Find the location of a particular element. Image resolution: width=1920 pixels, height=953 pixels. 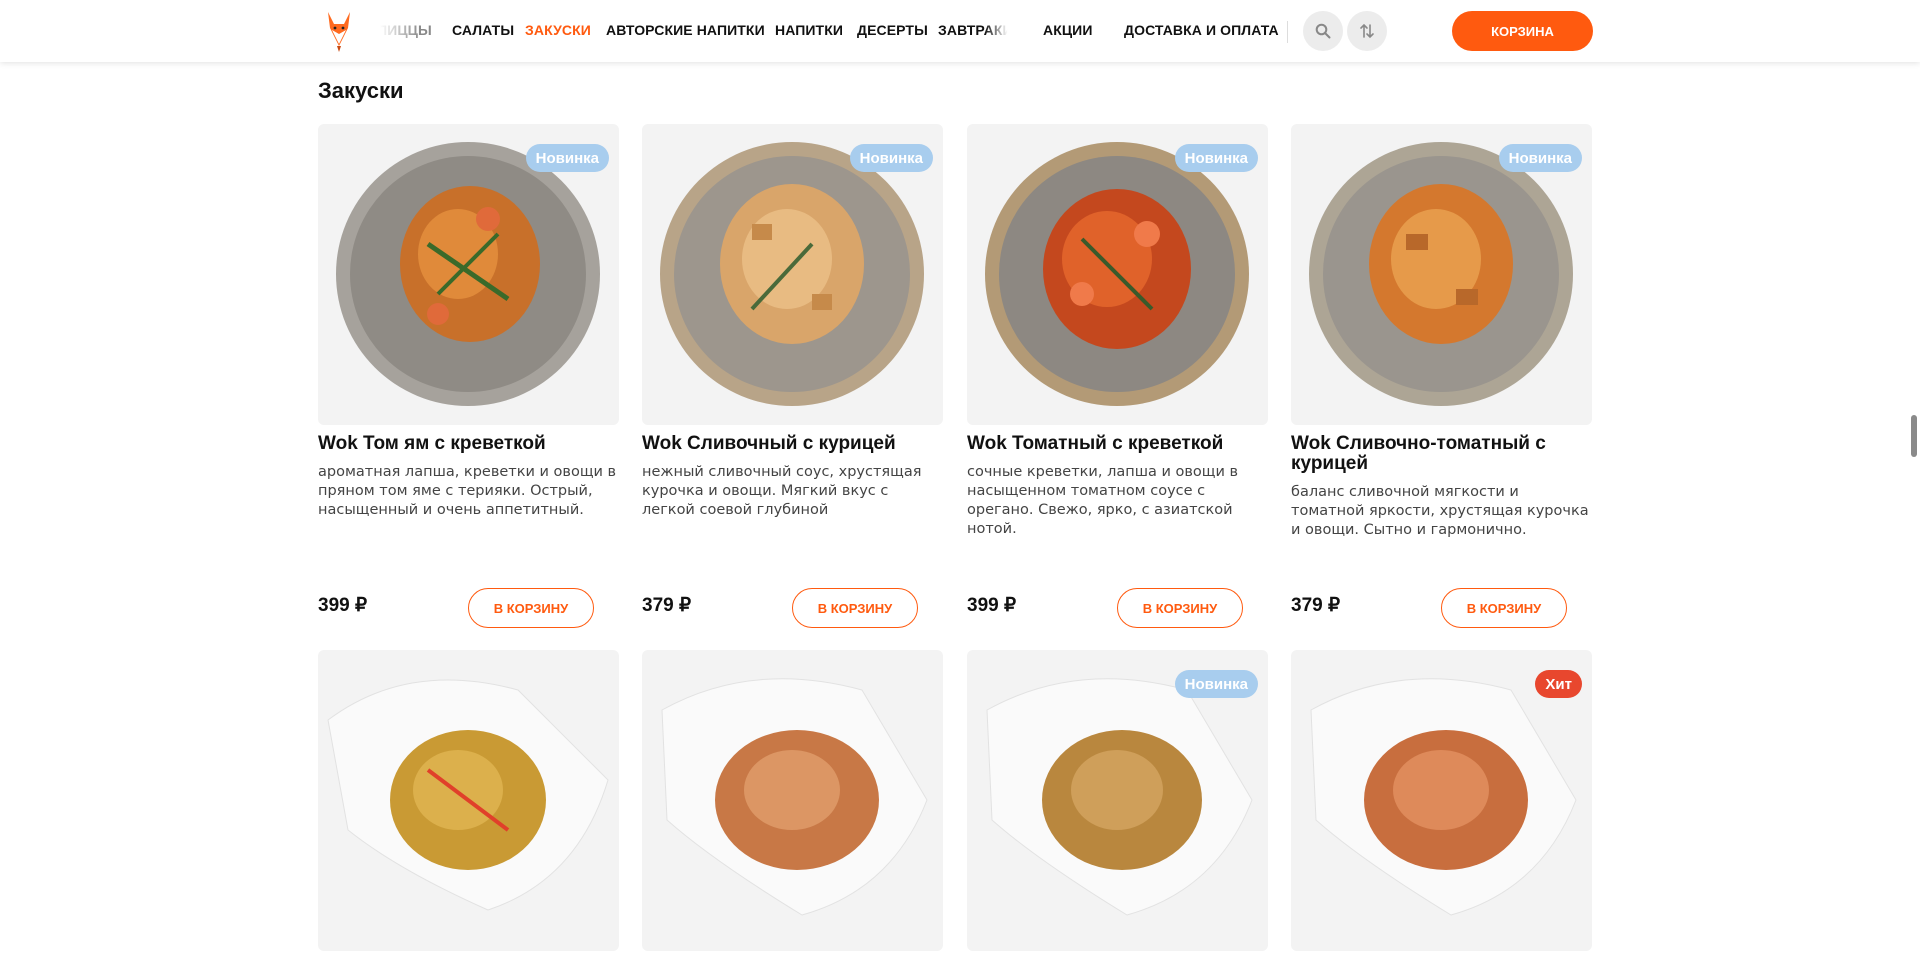

product-title: Wok Сливочный с курицей is located at coordinates (792, 444).